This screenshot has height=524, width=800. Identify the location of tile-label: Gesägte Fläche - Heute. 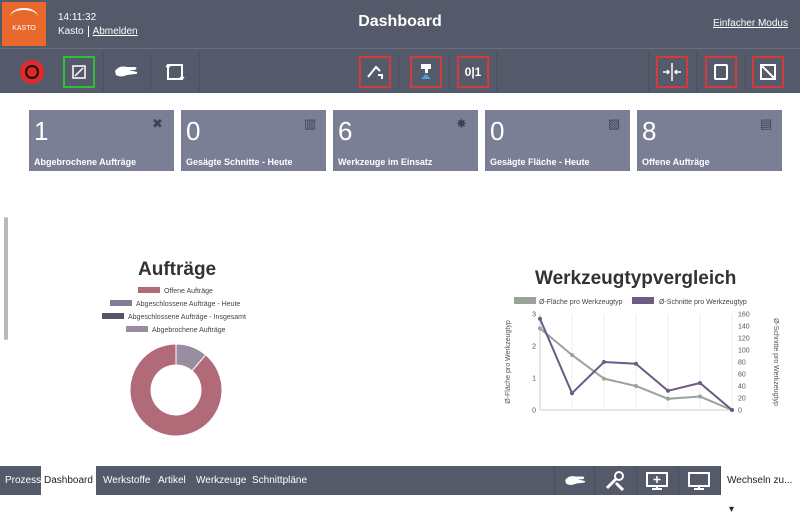
(540, 162).